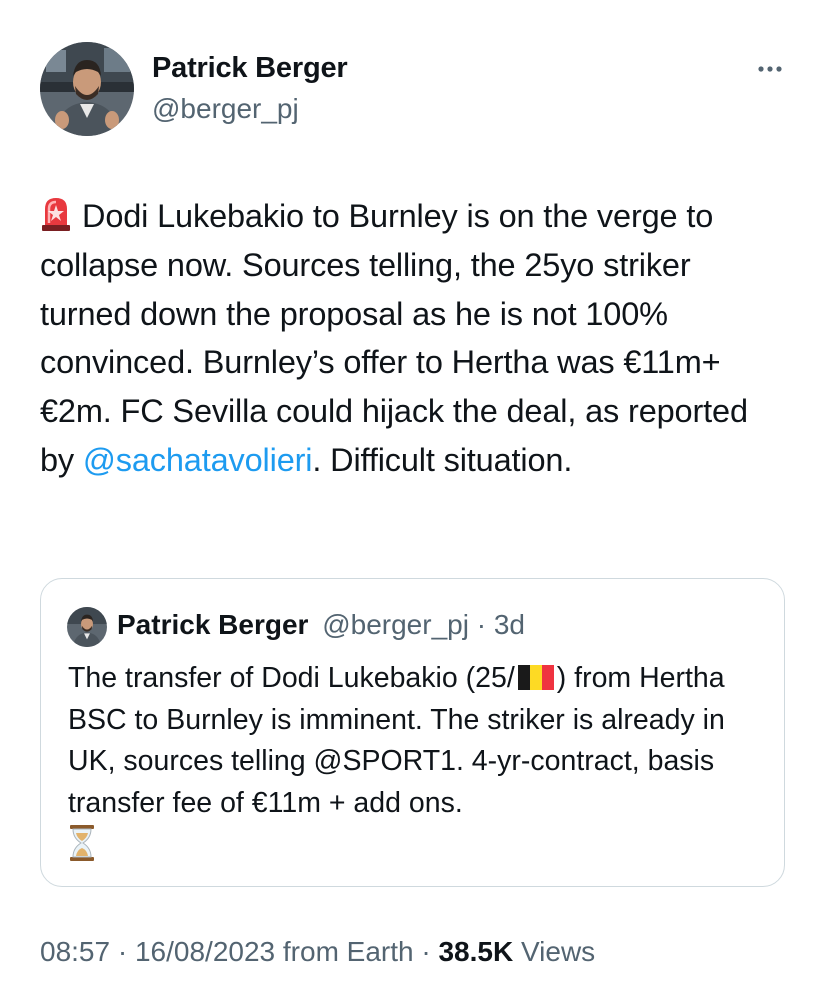  Describe the element at coordinates (558, 951) in the screenshot. I see `views-label: Views` at that location.